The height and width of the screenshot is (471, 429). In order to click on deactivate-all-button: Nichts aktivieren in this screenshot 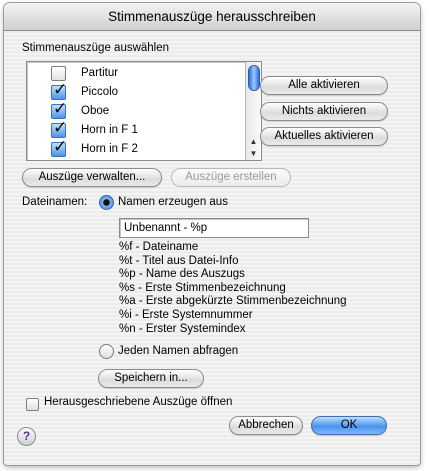, I will do `click(324, 111)`.